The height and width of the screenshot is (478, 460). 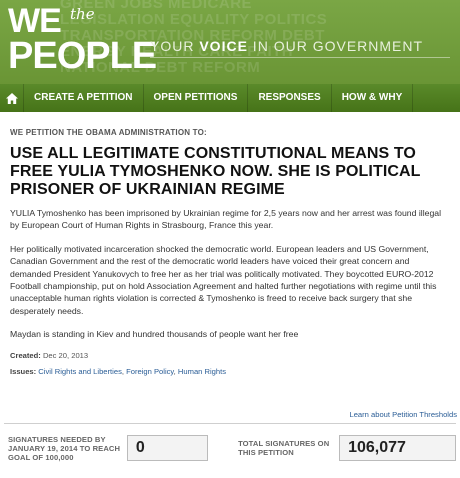 I want to click on tagline-divider, so click(x=300, y=57).